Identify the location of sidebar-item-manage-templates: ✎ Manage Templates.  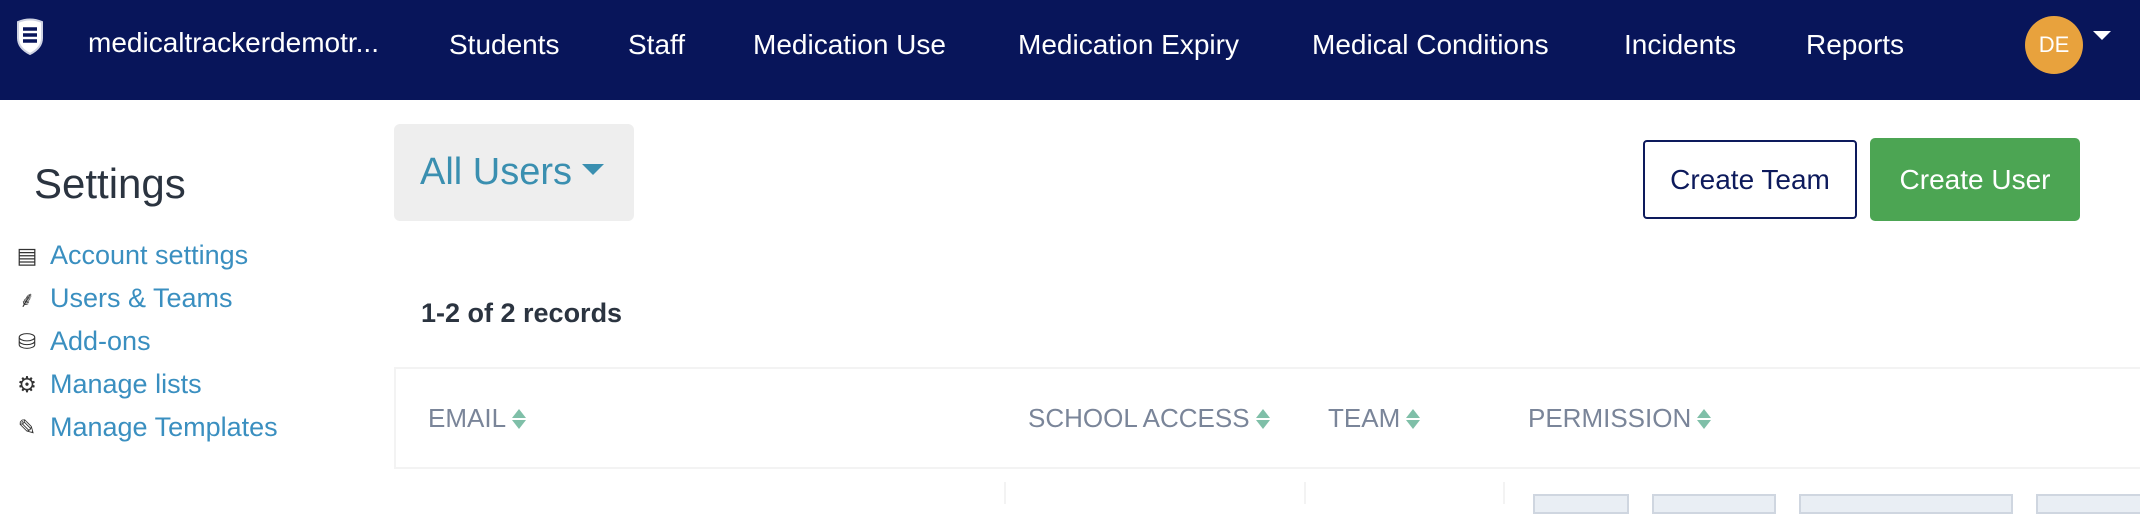
(146, 427).